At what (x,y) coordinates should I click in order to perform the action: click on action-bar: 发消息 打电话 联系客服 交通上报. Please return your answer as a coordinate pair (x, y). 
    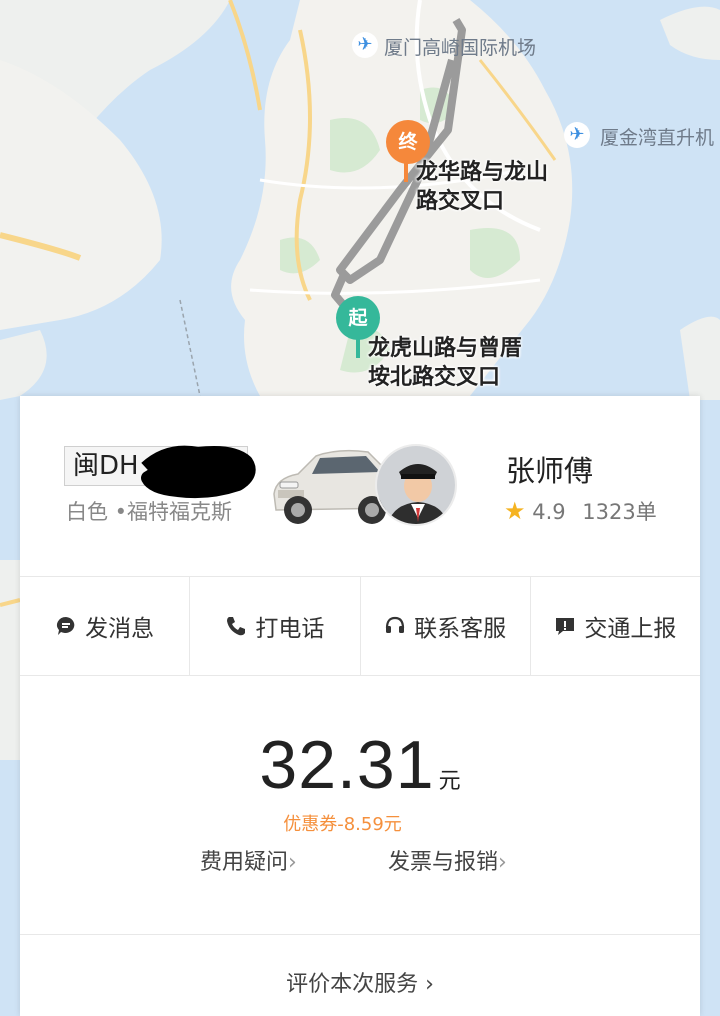
    Looking at the image, I should click on (360, 626).